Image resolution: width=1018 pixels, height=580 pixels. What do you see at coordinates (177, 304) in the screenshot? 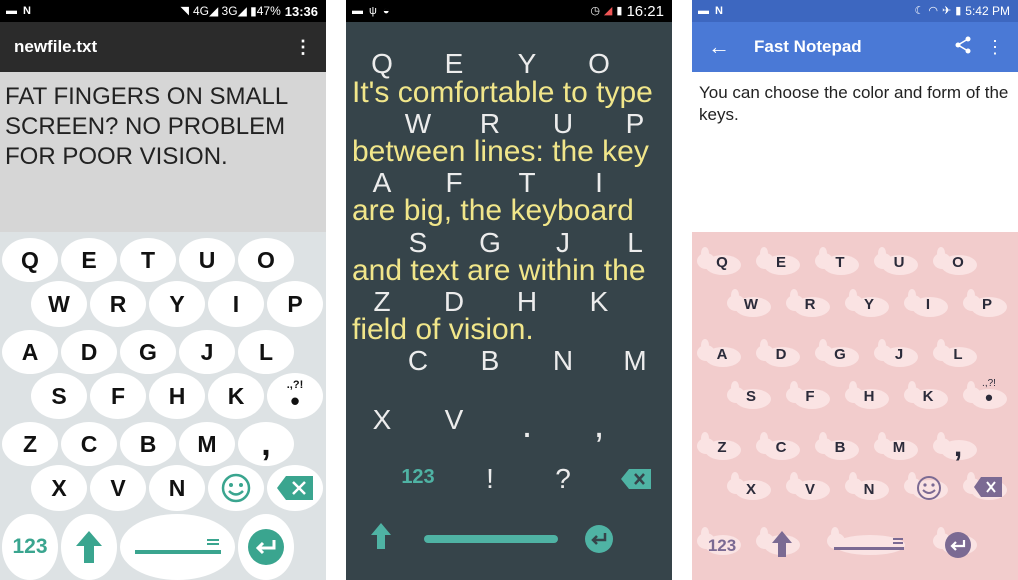
I see `key-y: Y` at bounding box center [177, 304].